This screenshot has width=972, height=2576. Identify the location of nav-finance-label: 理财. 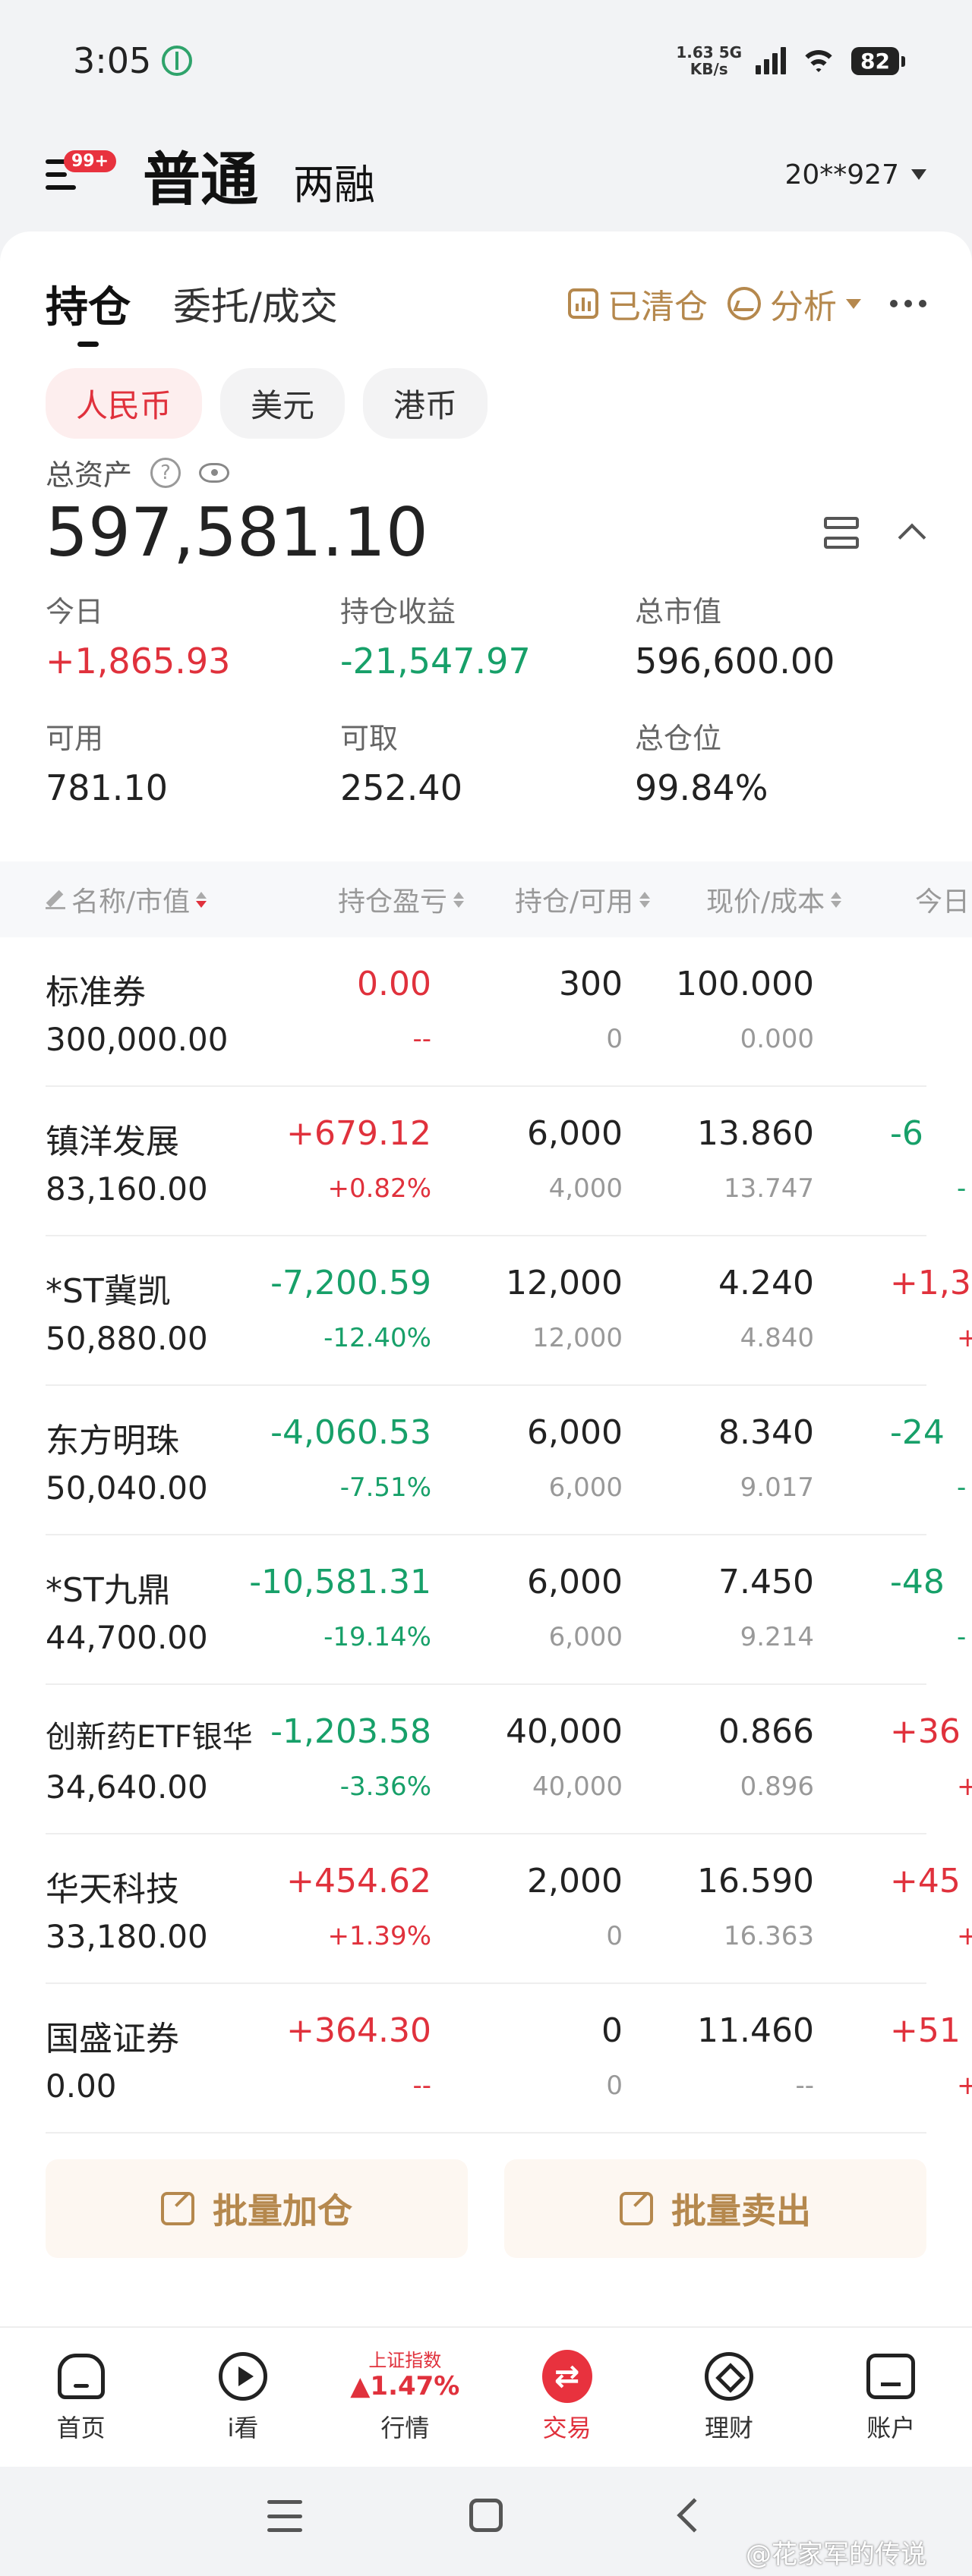
(728, 2427).